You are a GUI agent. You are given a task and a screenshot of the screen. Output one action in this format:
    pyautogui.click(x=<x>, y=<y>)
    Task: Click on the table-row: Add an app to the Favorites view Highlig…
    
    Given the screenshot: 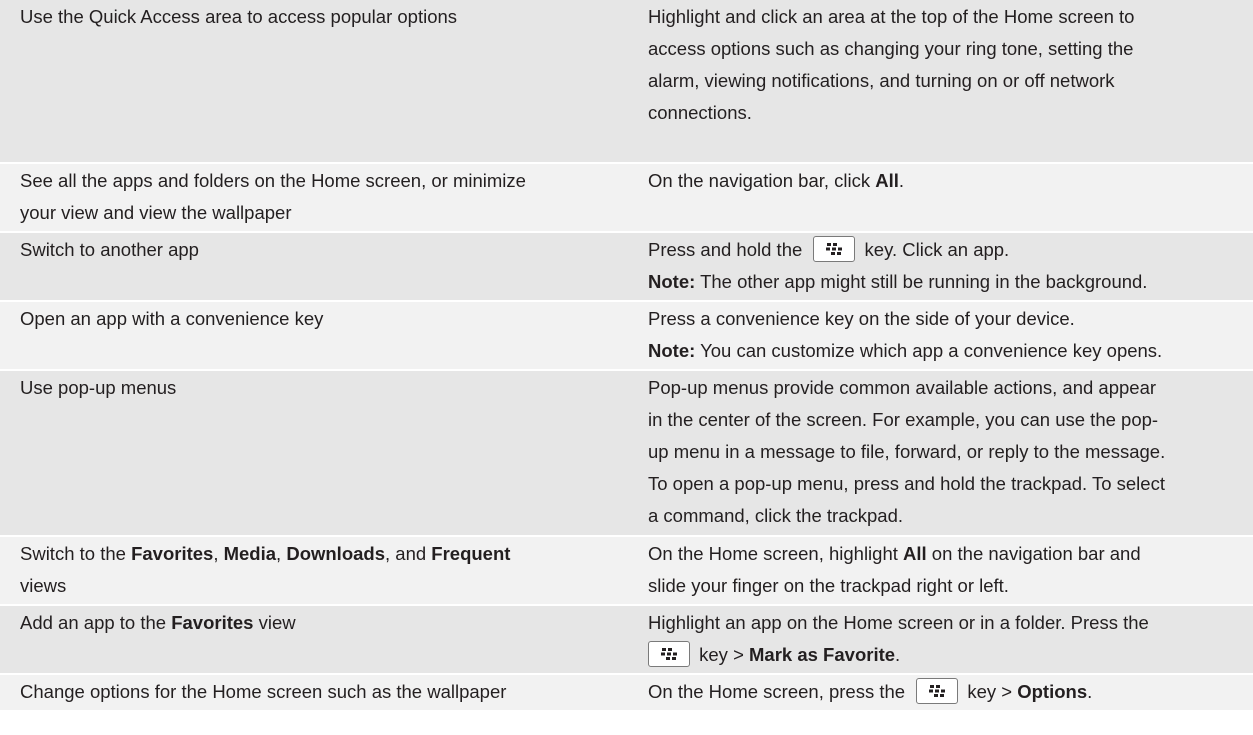 What is the action you would take?
    pyautogui.click(x=626, y=639)
    